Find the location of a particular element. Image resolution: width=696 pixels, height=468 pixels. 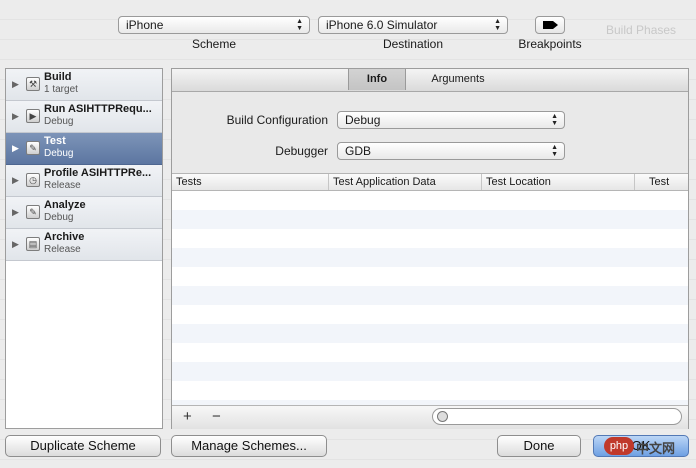

remove-button: − is located at coordinates (216, 416).